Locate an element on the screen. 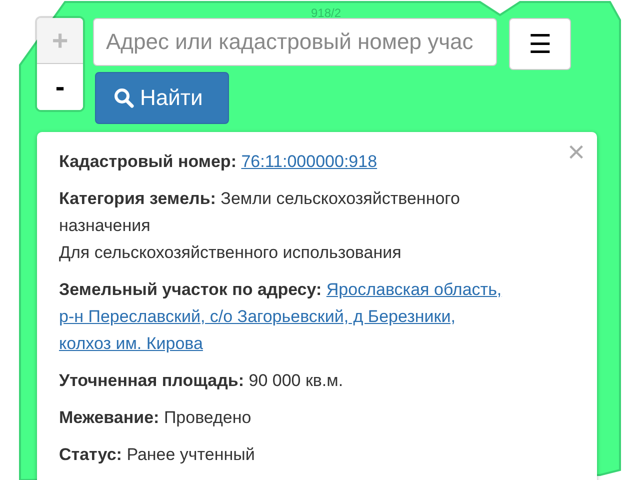 Image resolution: width=630 pixels, height=480 pixels. field-value: Земли сельскохозяйственного is located at coordinates (340, 198).